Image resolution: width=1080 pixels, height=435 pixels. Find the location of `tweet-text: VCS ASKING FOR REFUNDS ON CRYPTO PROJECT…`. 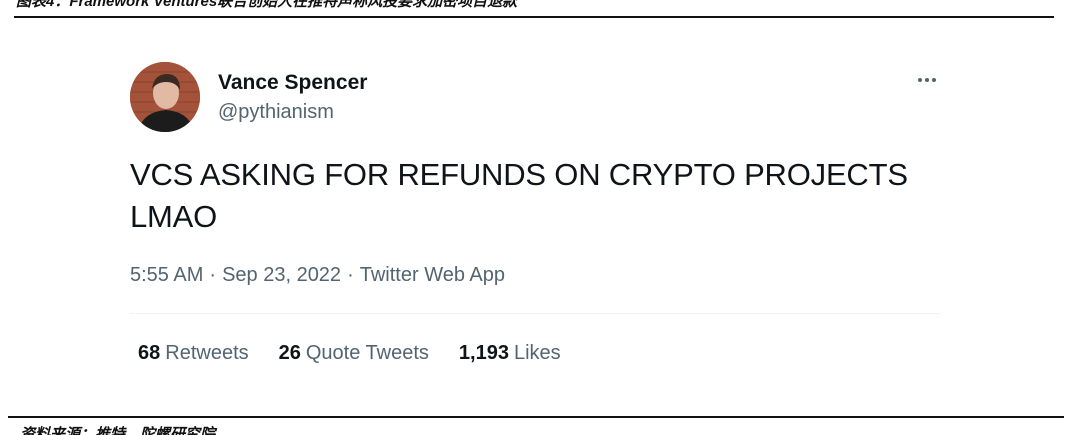

tweet-text: VCS ASKING FOR REFUNDS ON CRYPTO PROJECT… is located at coordinates (519, 195).